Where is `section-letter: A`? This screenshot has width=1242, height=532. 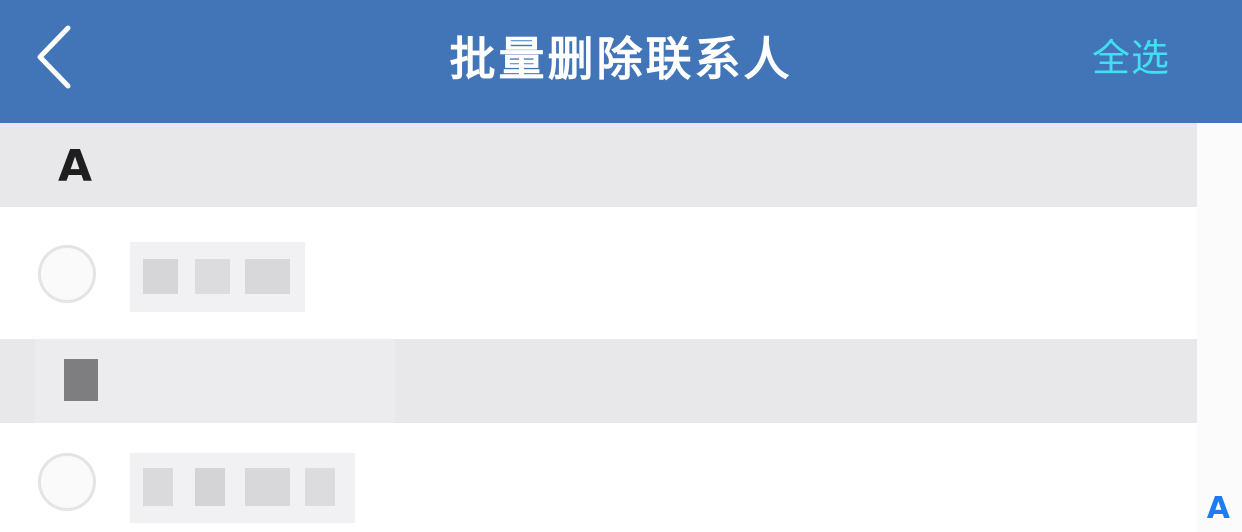
section-letter: A is located at coordinates (75, 166).